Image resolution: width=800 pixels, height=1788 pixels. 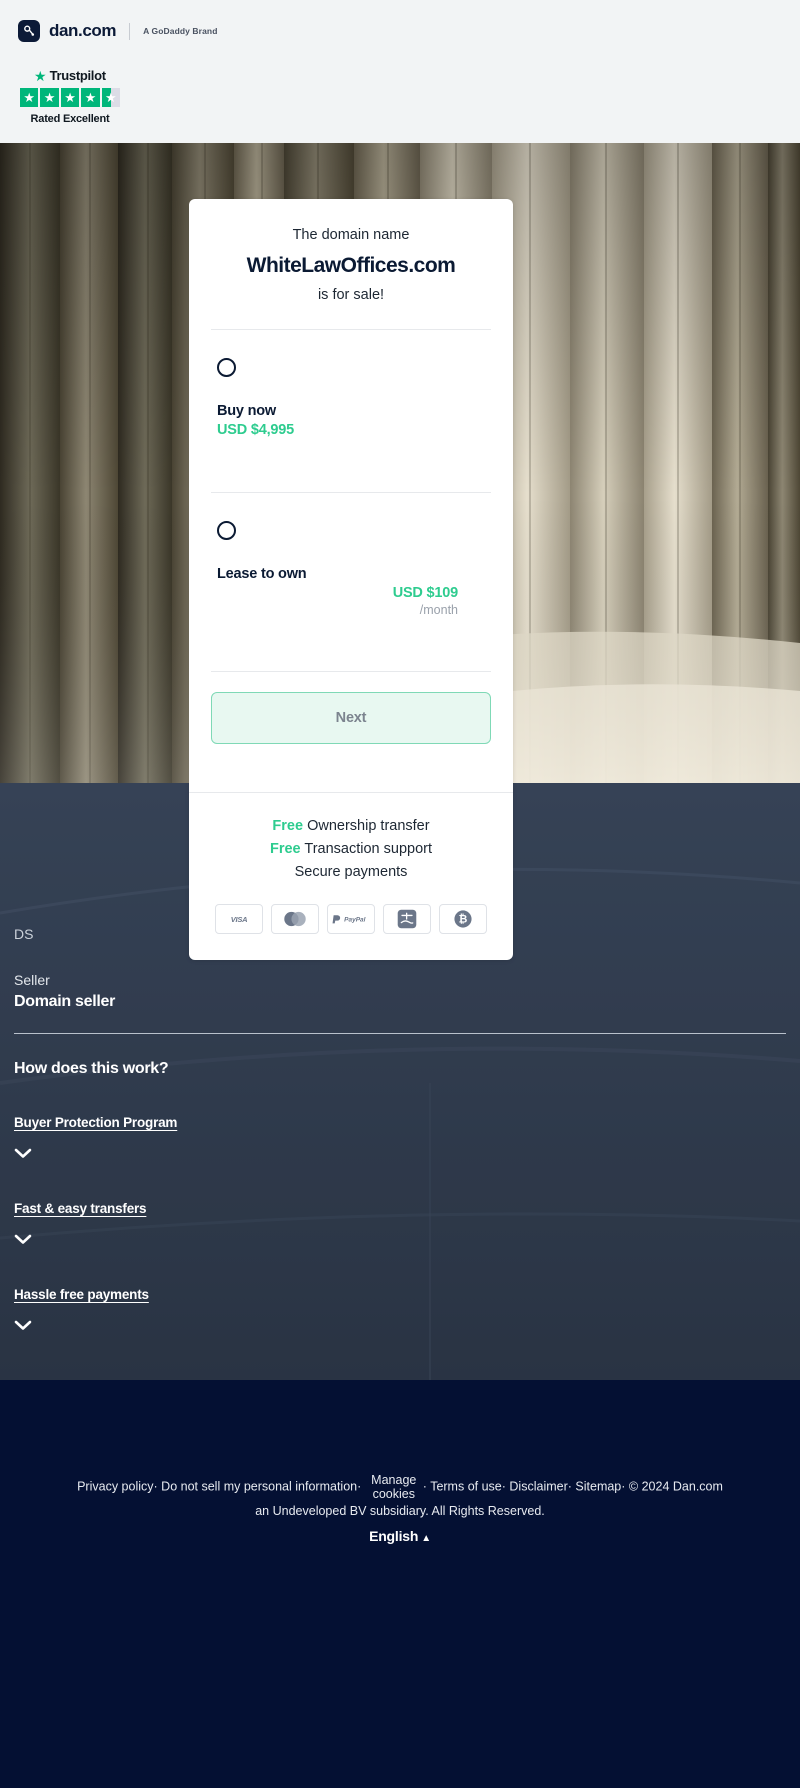 I want to click on language-selector-button: English ▲, so click(x=400, y=1536).